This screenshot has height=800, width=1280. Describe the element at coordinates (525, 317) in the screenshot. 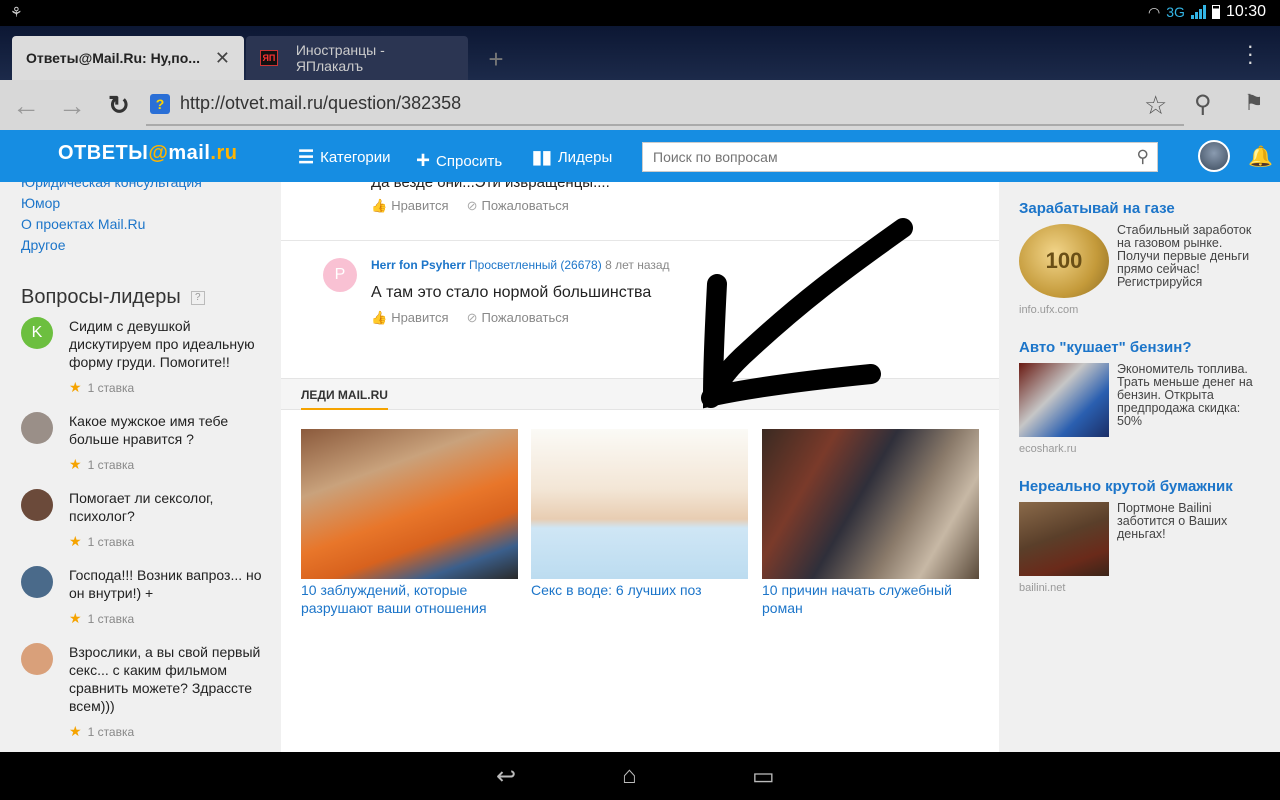

I see `report-label: Пожаловаться` at that location.